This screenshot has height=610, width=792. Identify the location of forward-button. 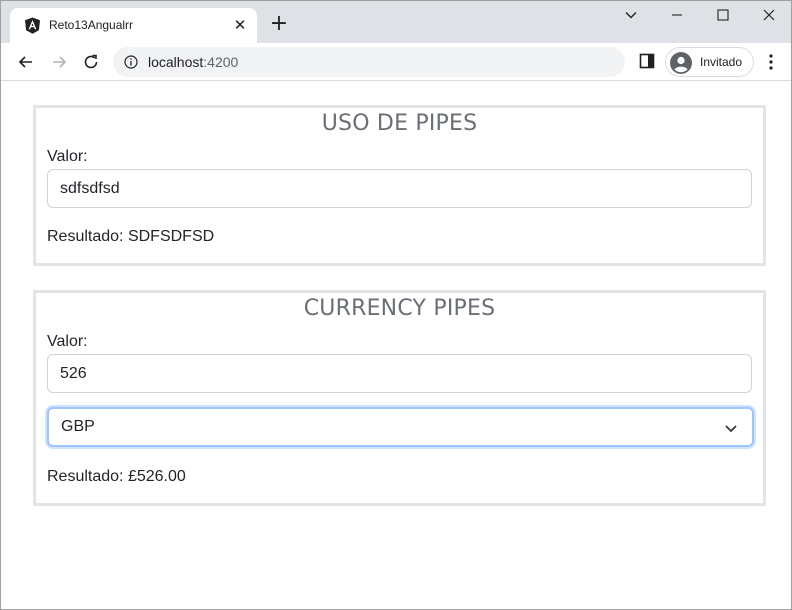
(59, 62).